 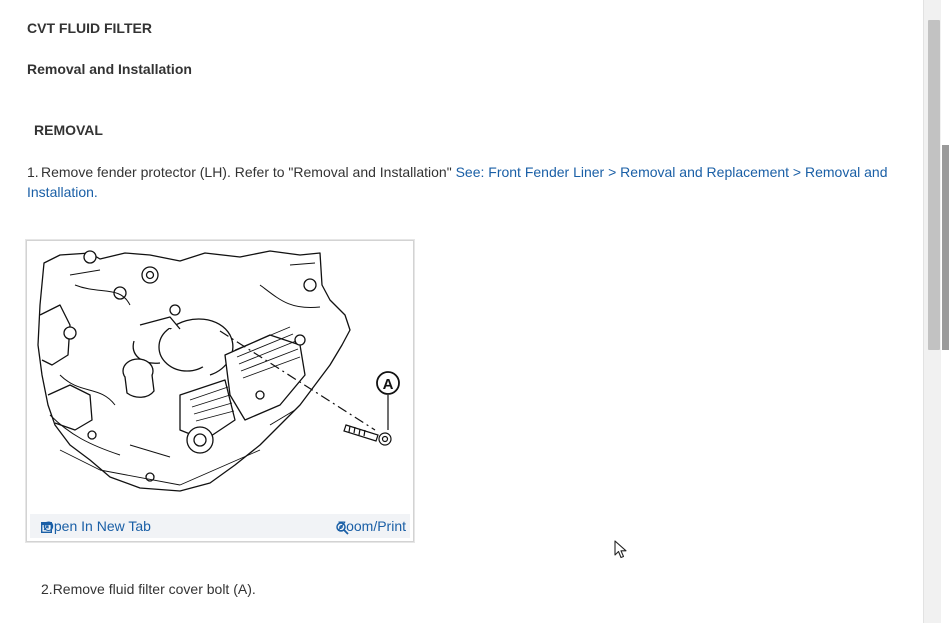 I want to click on bolt-a-icon, so click(x=367, y=435).